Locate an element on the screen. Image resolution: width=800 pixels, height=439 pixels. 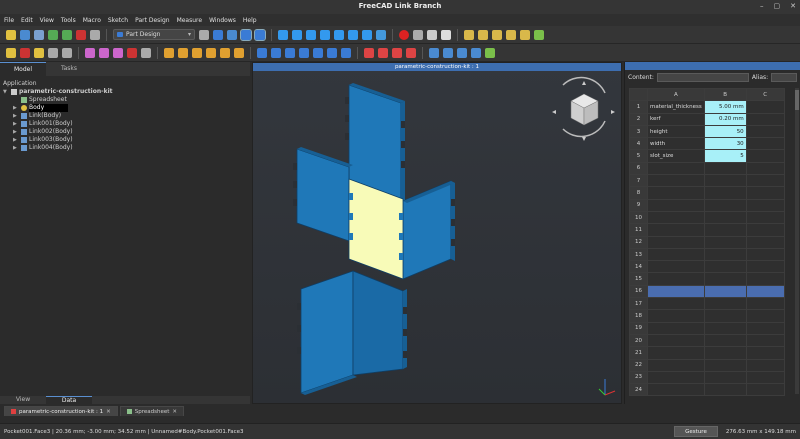
row-number: 15 is located at coordinates (638, 279).